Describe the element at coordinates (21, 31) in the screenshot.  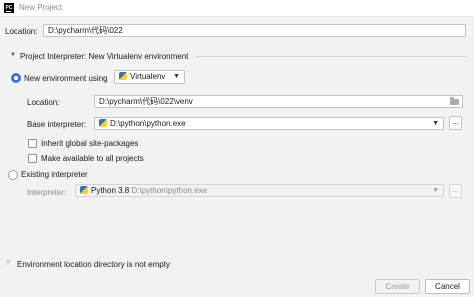
I see `location-label: Location:` at that location.